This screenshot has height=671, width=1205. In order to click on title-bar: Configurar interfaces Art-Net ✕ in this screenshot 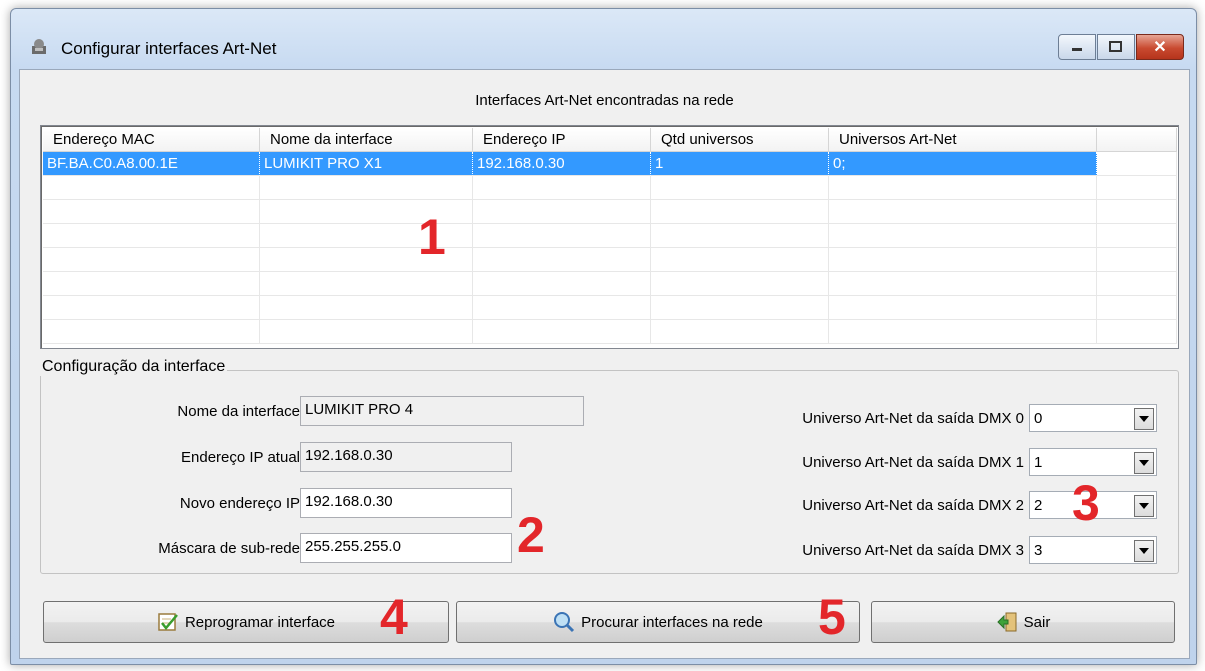, I will do `click(603, 39)`.